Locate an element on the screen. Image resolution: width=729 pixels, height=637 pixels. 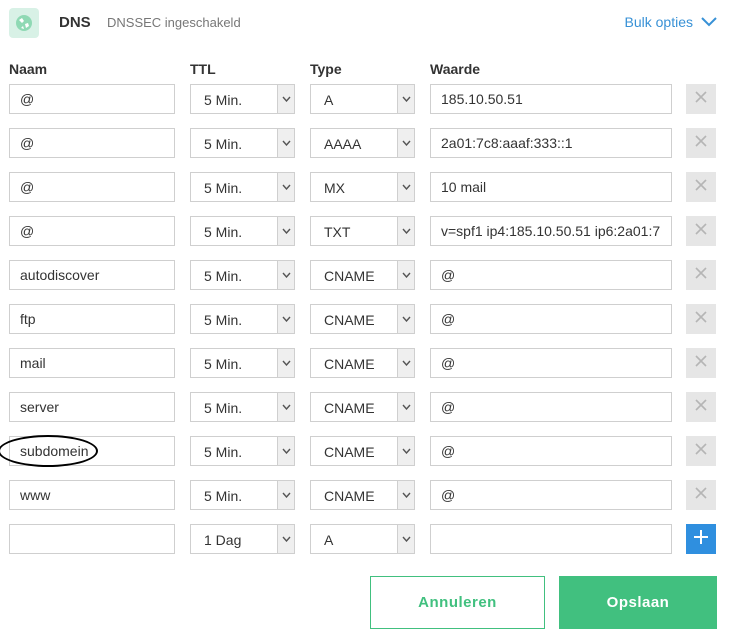
new-ttl-select: 1 Dag is located at coordinates (242, 539).